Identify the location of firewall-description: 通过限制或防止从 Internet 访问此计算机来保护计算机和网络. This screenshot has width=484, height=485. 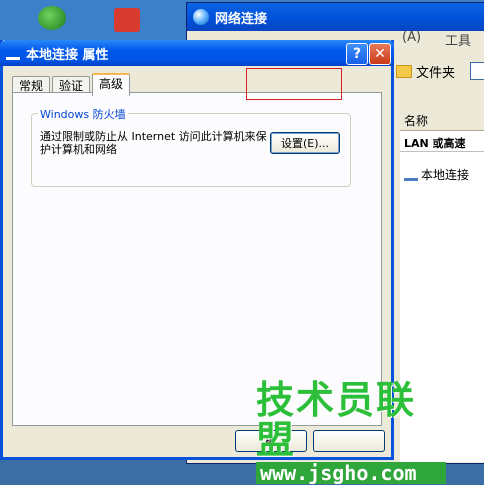
(153, 143).